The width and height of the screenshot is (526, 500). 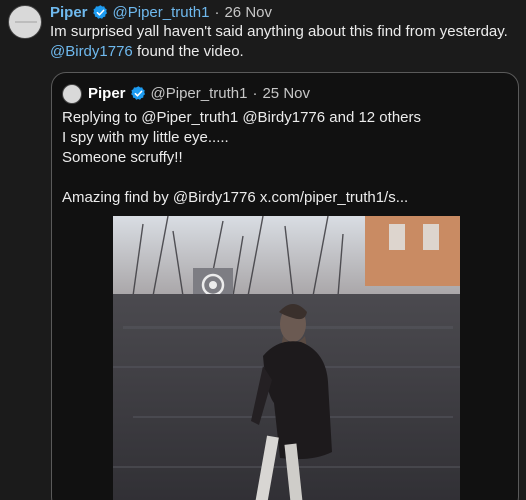 I want to click on author-name: Piper, so click(x=69, y=12).